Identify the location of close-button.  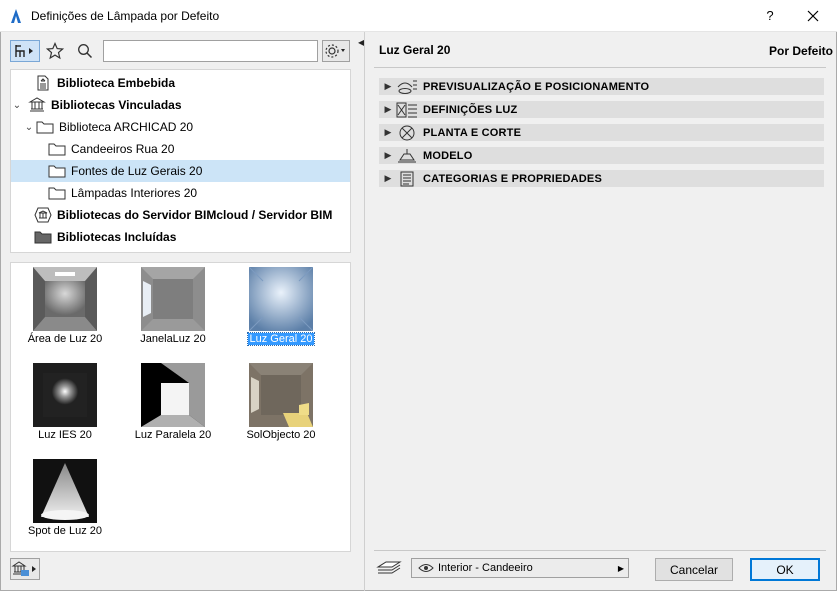
(813, 16).